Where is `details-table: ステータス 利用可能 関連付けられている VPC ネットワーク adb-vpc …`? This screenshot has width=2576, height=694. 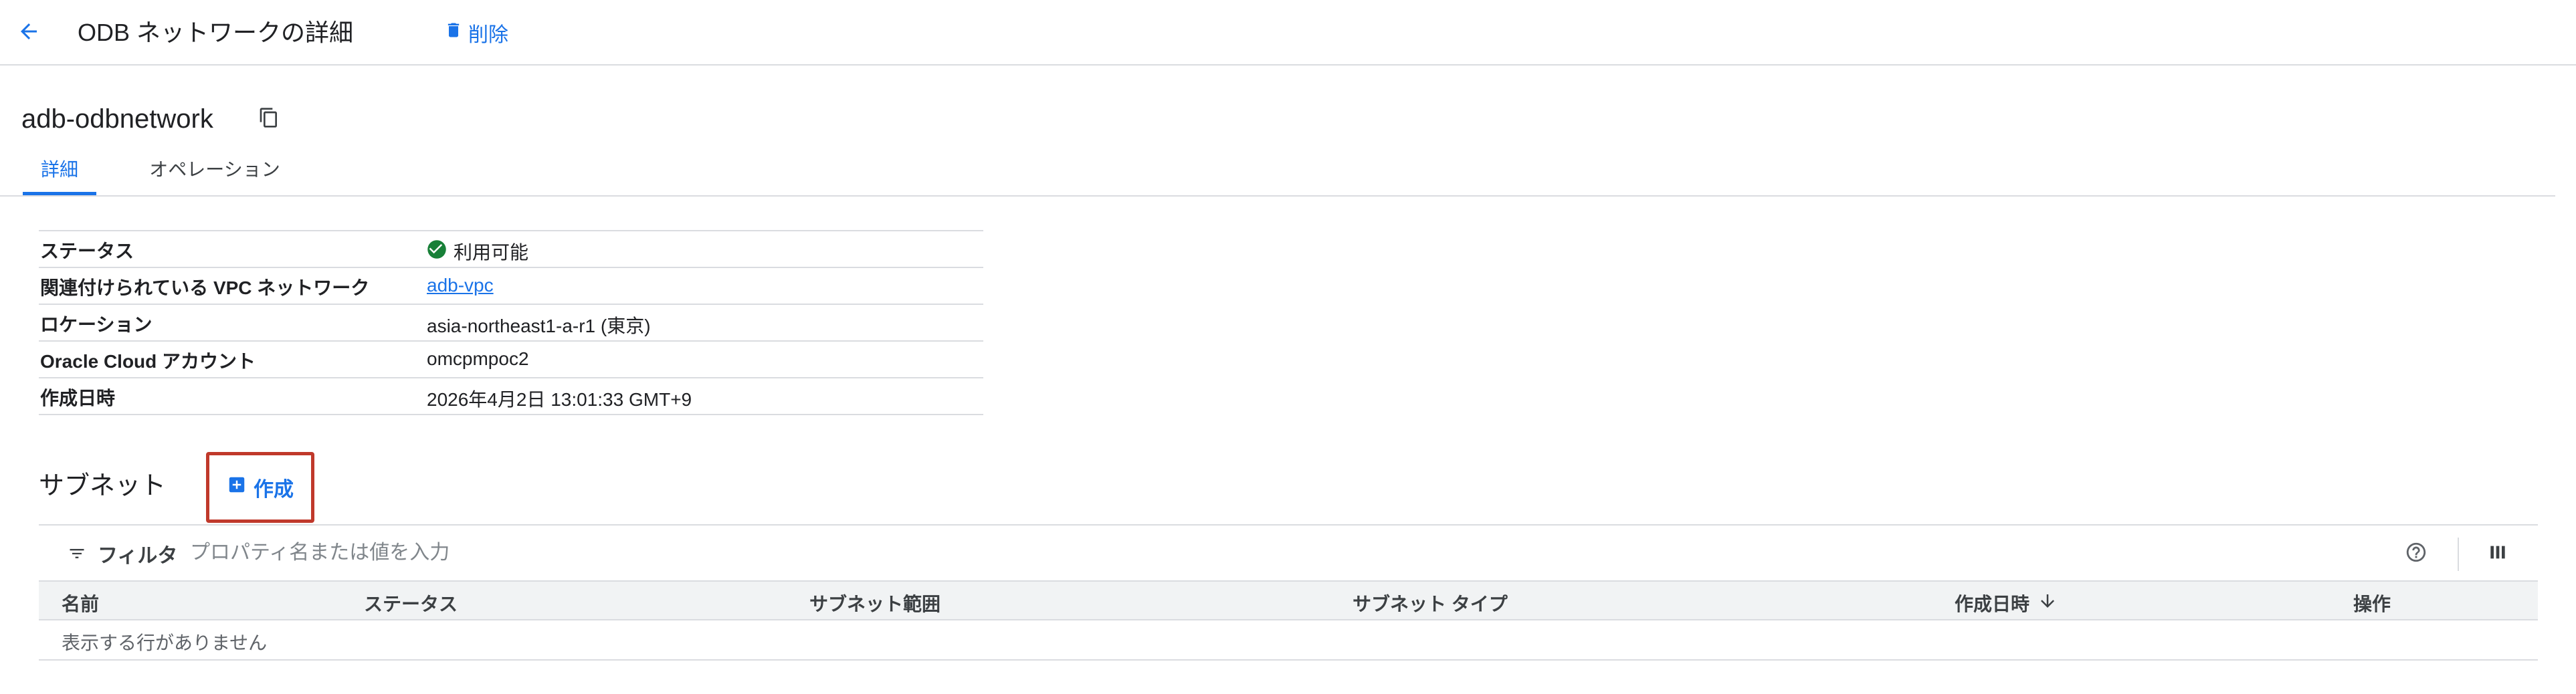 details-table: ステータス 利用可能 関連付けられている VPC ネットワーク adb-vpc … is located at coordinates (511, 322).